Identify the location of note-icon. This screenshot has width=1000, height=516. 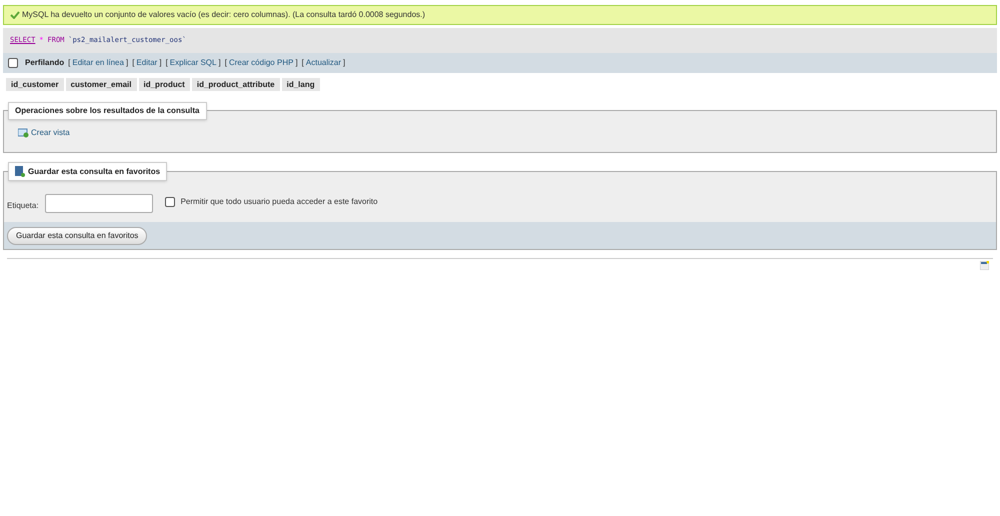
(984, 265).